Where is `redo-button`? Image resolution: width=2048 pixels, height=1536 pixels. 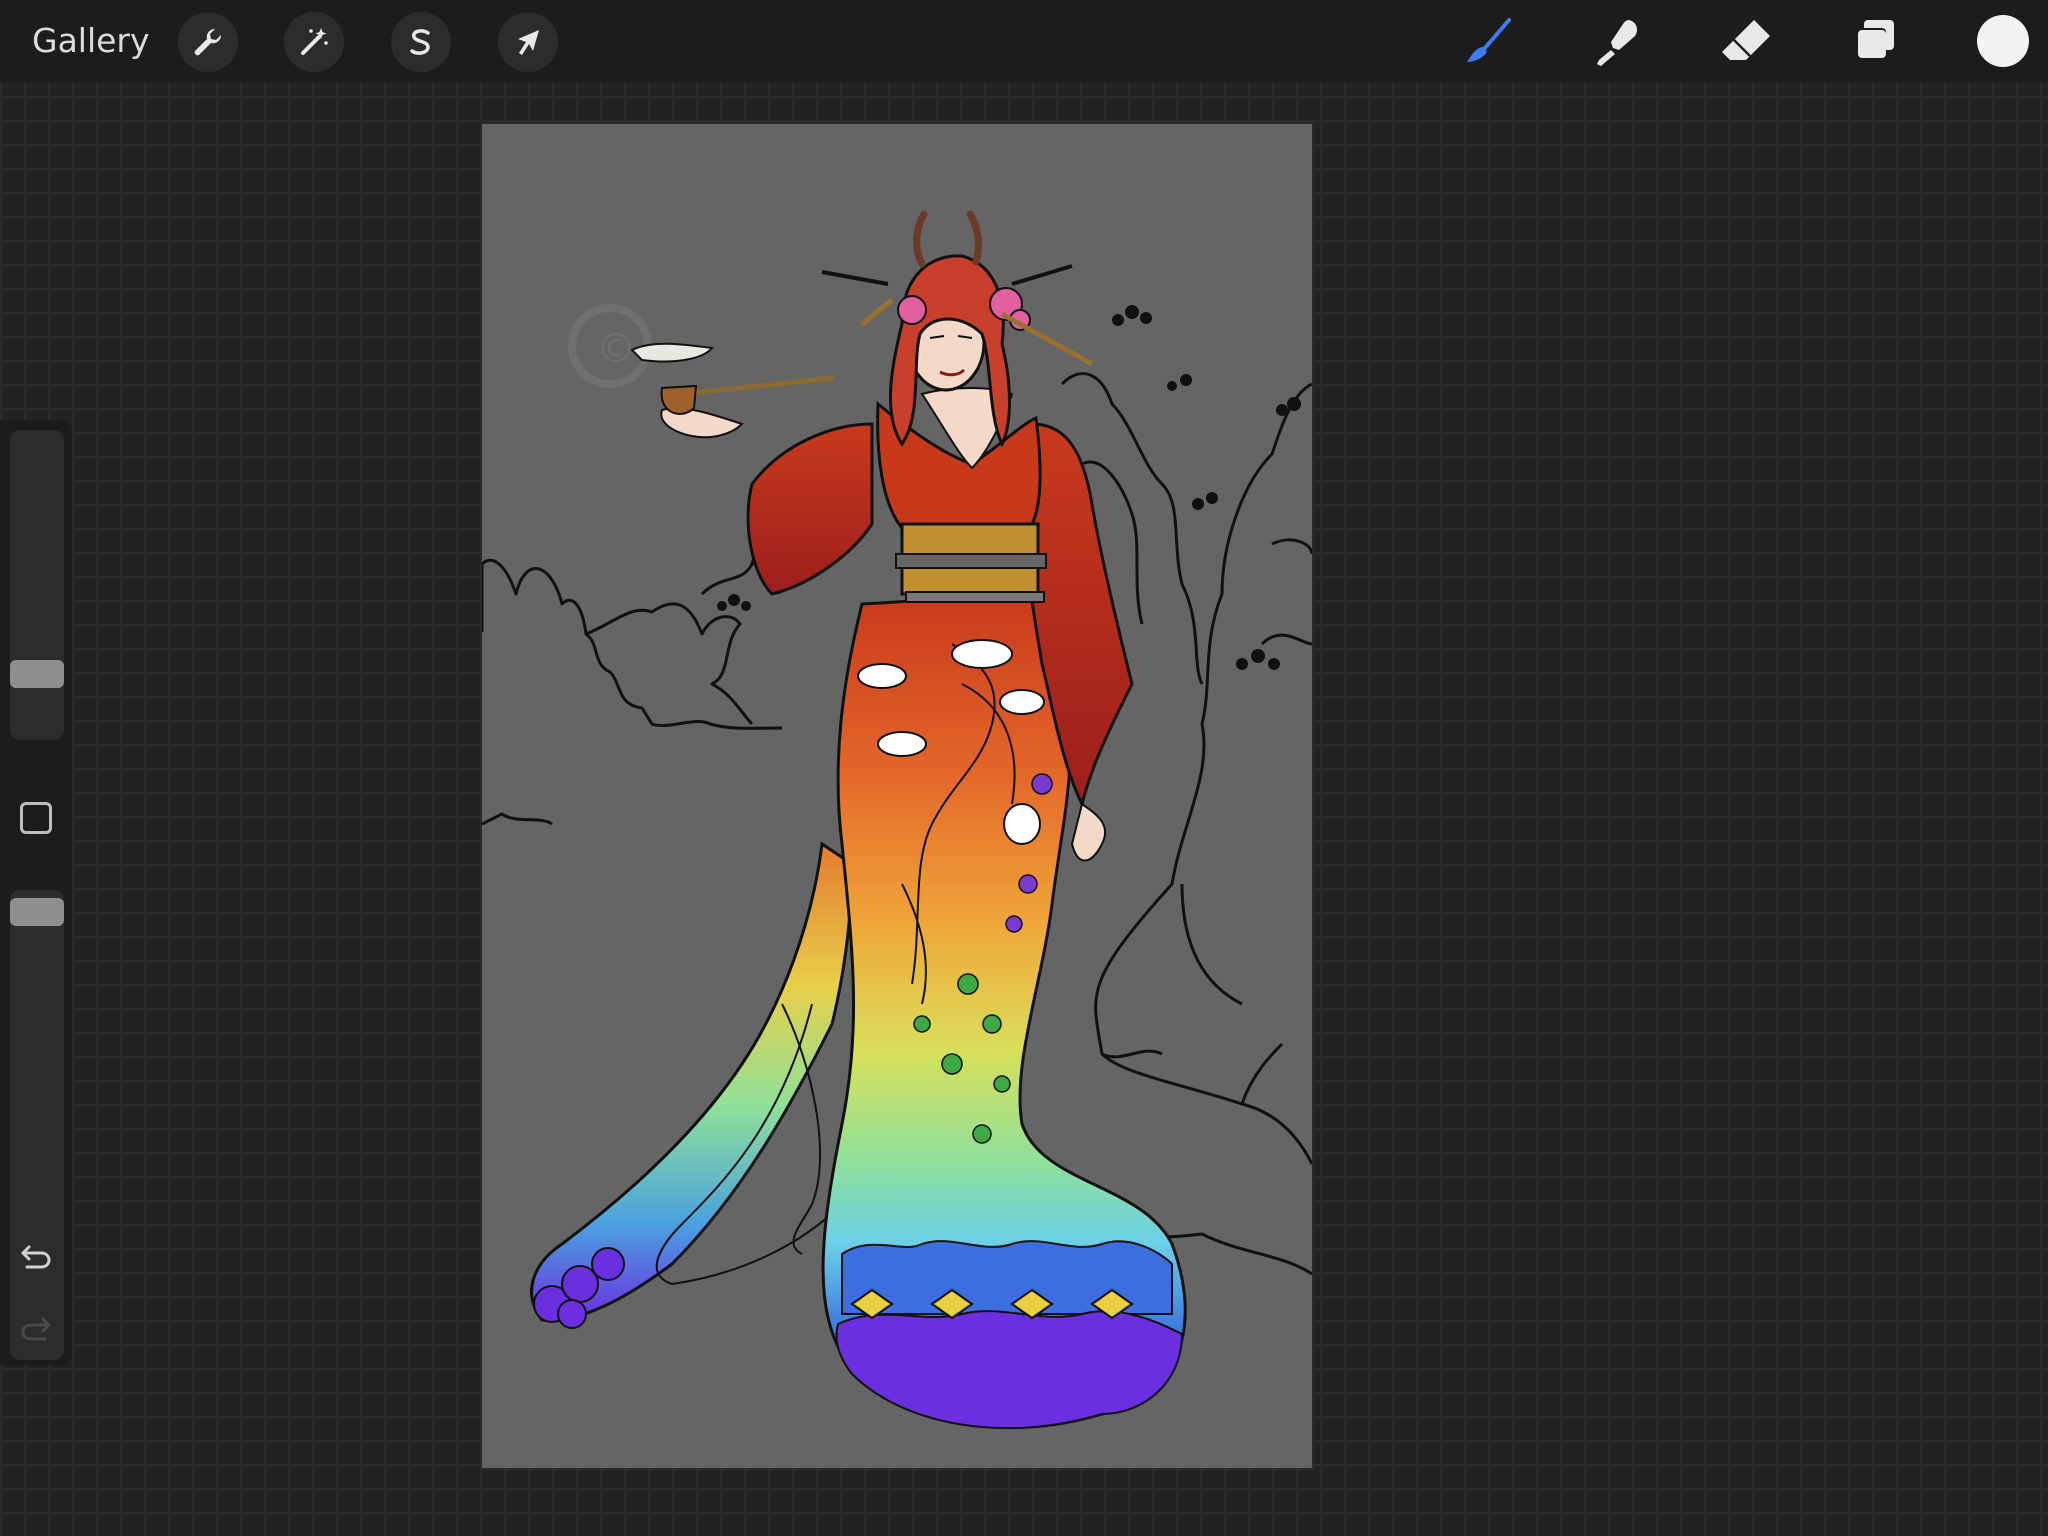 redo-button is located at coordinates (36, 1328).